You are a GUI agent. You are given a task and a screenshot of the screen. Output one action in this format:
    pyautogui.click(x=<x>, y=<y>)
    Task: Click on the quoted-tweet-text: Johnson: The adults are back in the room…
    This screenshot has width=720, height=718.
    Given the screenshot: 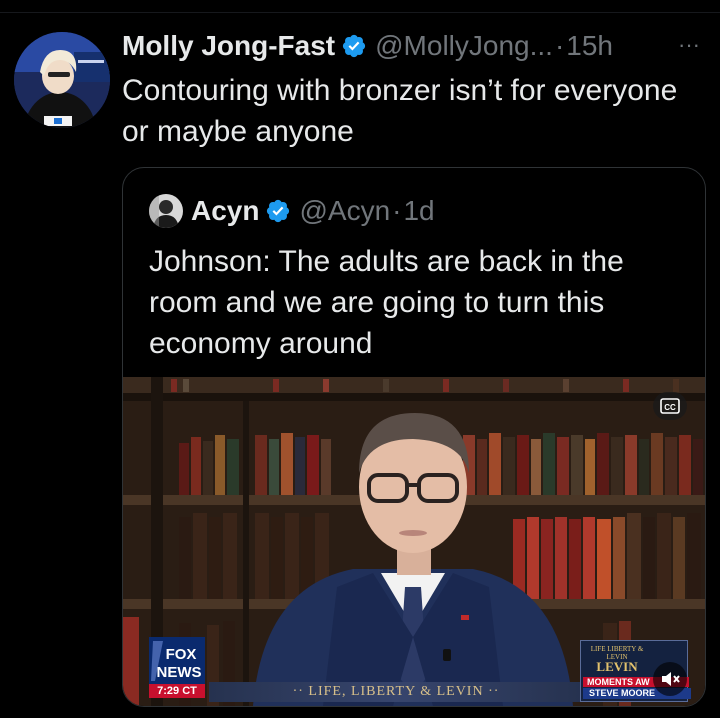 What is the action you would take?
    pyautogui.click(x=386, y=302)
    